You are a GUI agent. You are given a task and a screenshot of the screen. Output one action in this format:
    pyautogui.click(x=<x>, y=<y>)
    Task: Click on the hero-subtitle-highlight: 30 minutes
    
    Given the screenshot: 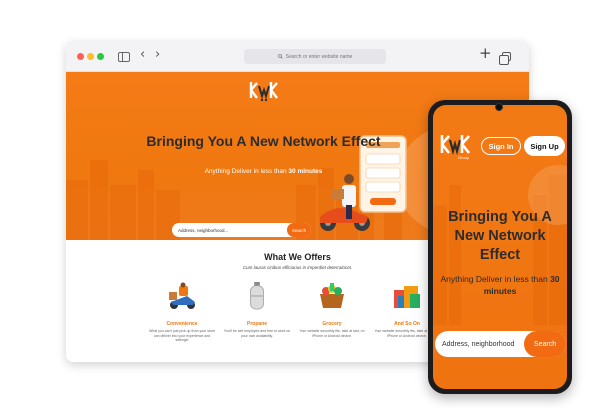 What is the action you would take?
    pyautogui.click(x=305, y=171)
    